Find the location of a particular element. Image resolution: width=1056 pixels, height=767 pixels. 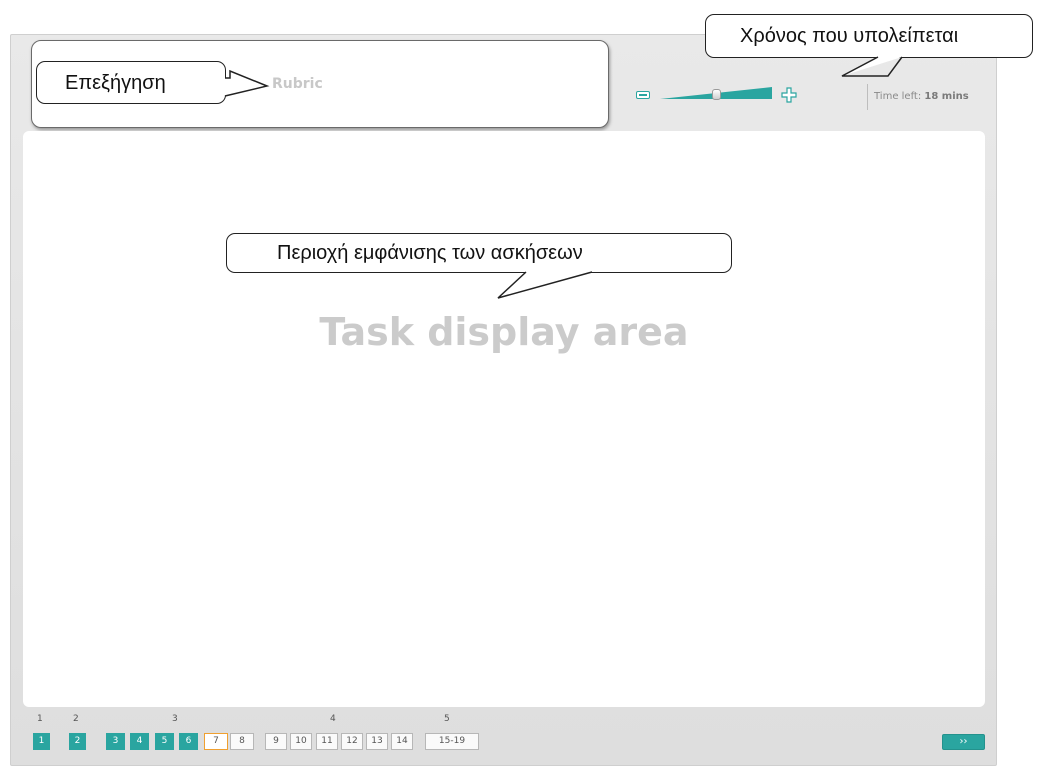

time-remaining-callout: Χρόνος που υπολείπεται is located at coordinates (869, 36).